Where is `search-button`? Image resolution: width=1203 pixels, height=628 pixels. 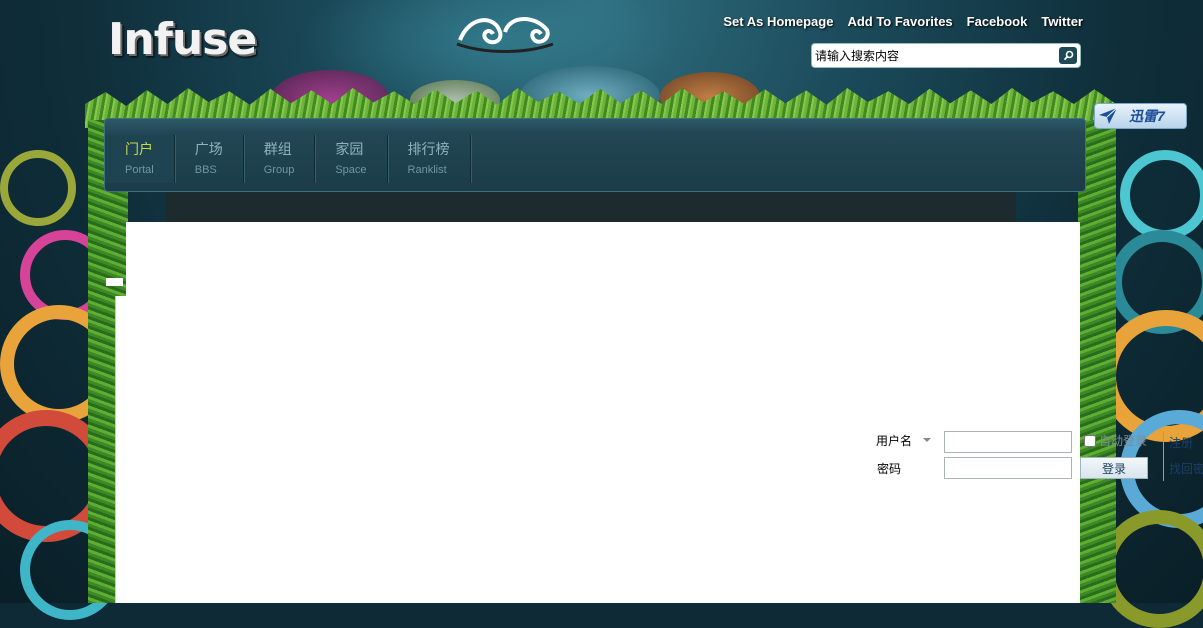
search-button is located at coordinates (1068, 55).